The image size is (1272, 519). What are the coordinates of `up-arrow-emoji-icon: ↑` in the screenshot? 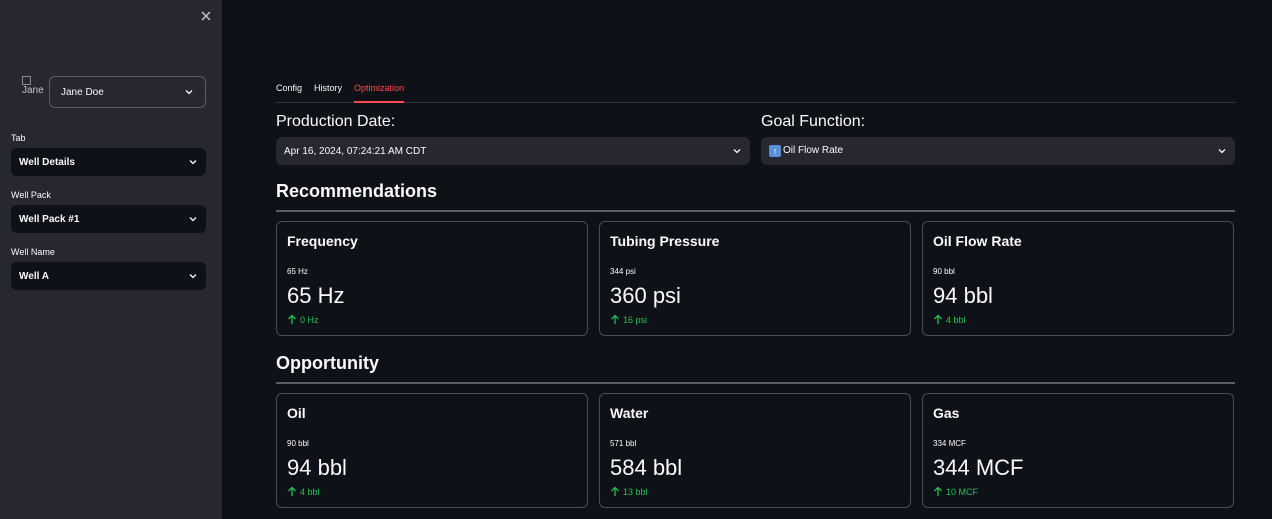 It's located at (775, 151).